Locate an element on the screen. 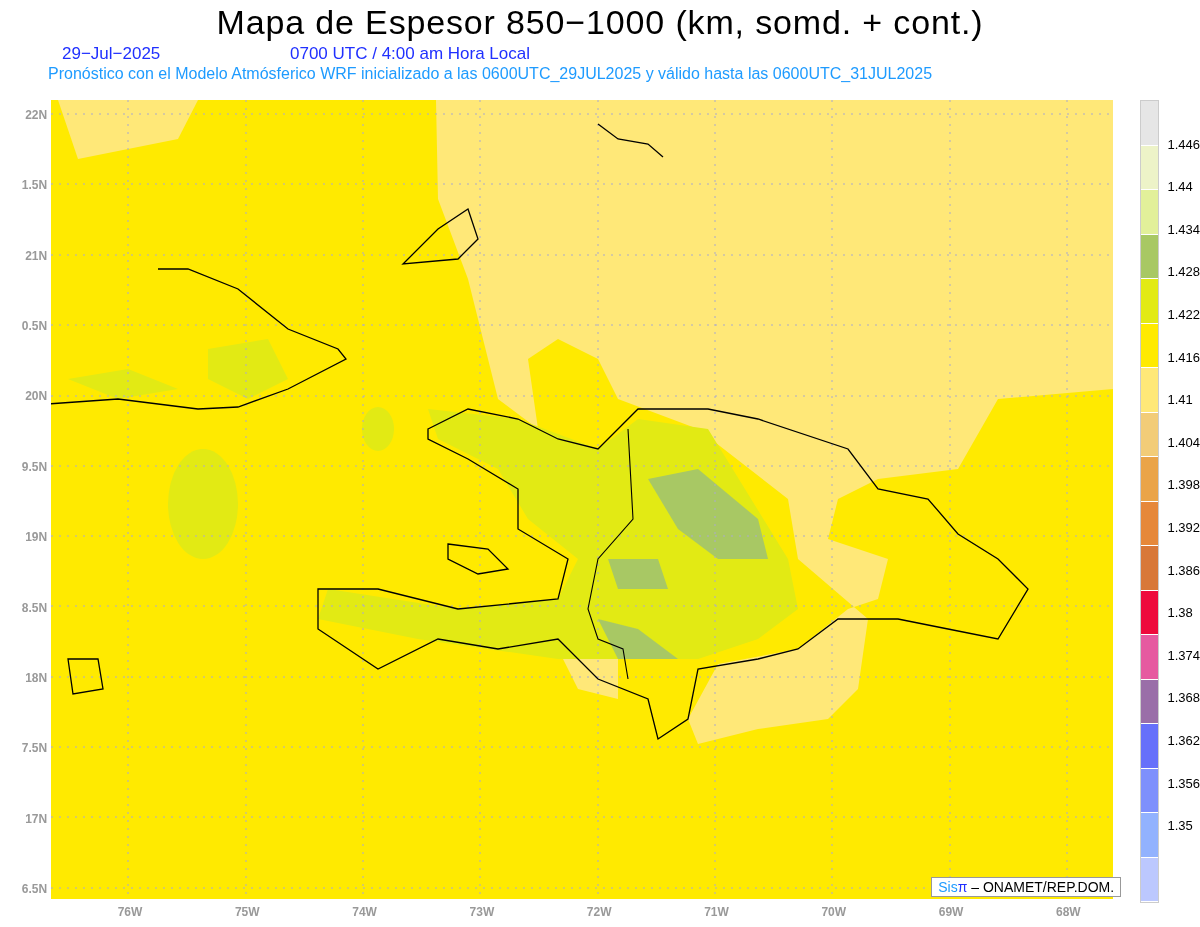  legend-value: 1.392 is located at coordinates (1183, 527).